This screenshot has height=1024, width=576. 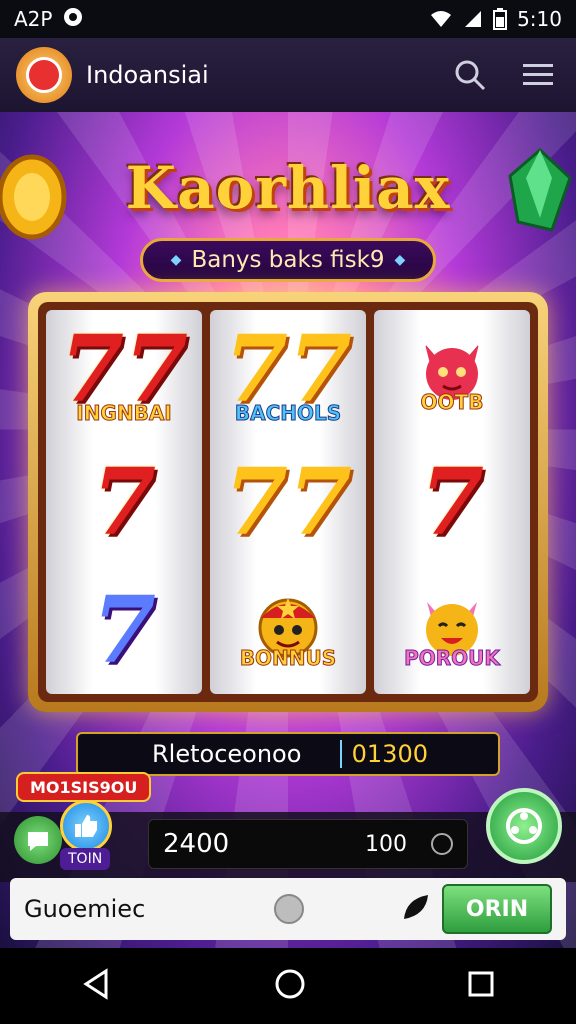 I want to click on reel-1: 77 INGNBAI 7 7, so click(x=124, y=502).